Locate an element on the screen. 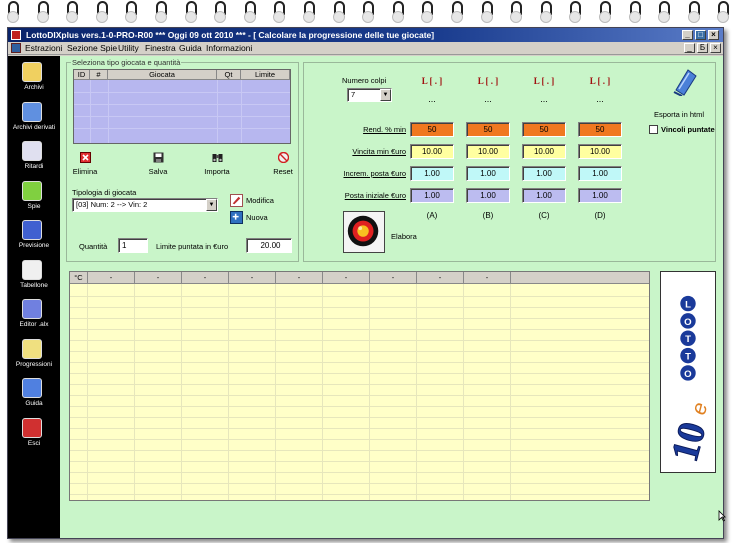 The image size is (736, 543). sidebar-item-editor-alx: Editor .alx is located at coordinates (34, 317).